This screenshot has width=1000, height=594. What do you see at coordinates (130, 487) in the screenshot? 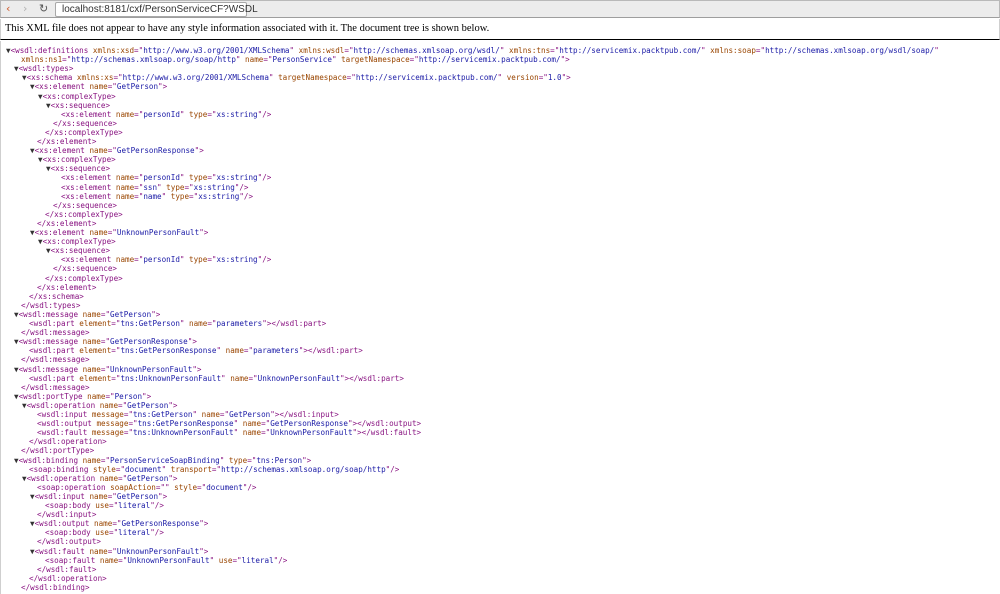
I see `xml-attribute-name: soapAction` at bounding box center [130, 487].